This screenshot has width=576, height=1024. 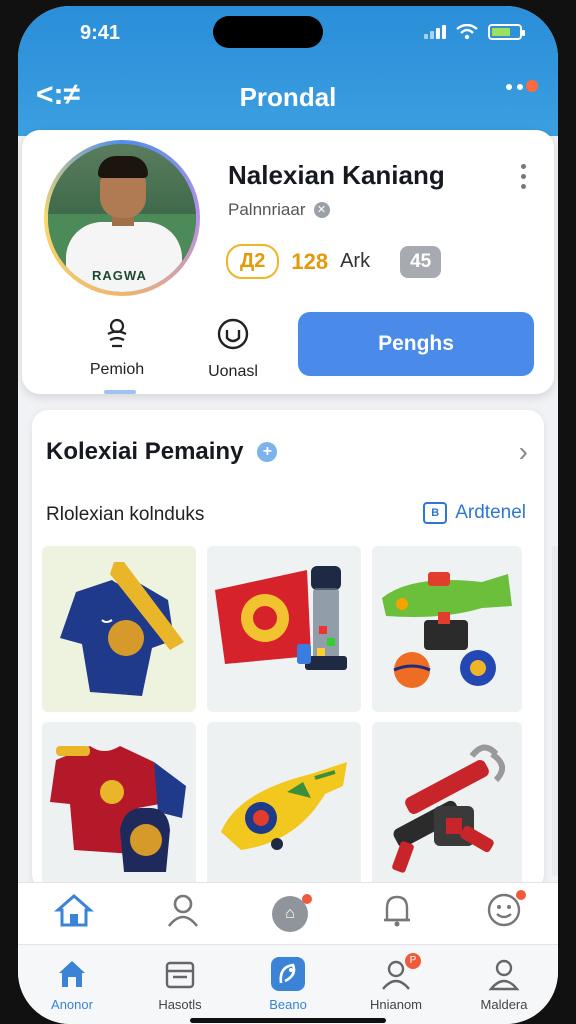 I want to click on follow-button: Penghs, so click(x=416, y=344).